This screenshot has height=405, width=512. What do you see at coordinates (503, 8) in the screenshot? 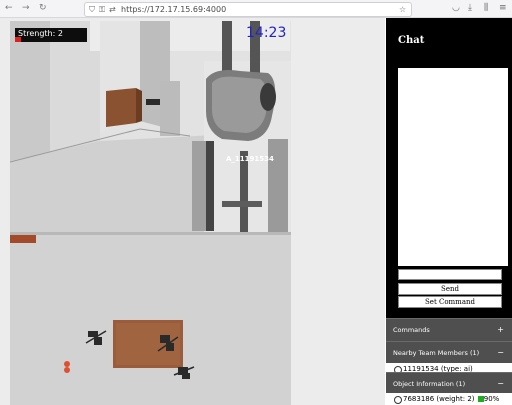
I see `menu-icon: ≡` at bounding box center [503, 8].